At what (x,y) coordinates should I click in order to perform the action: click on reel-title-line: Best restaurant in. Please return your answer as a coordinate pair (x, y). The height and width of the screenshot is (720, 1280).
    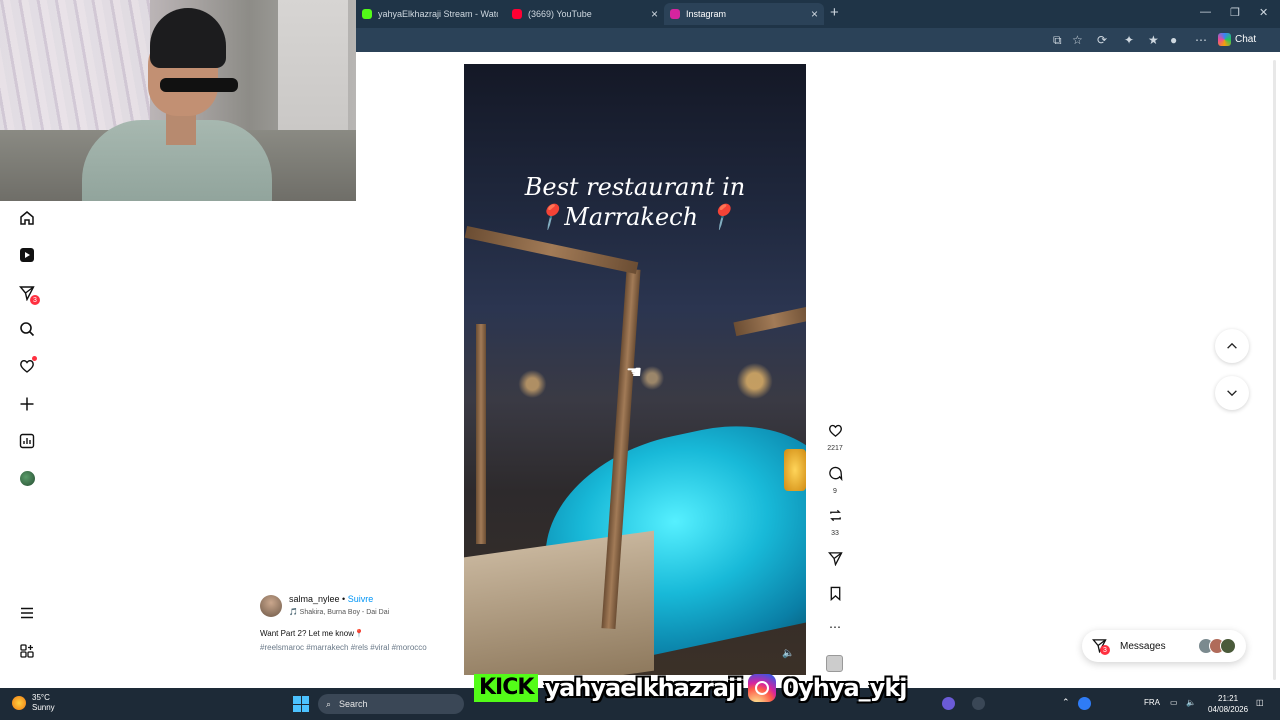
    Looking at the image, I should click on (635, 187).